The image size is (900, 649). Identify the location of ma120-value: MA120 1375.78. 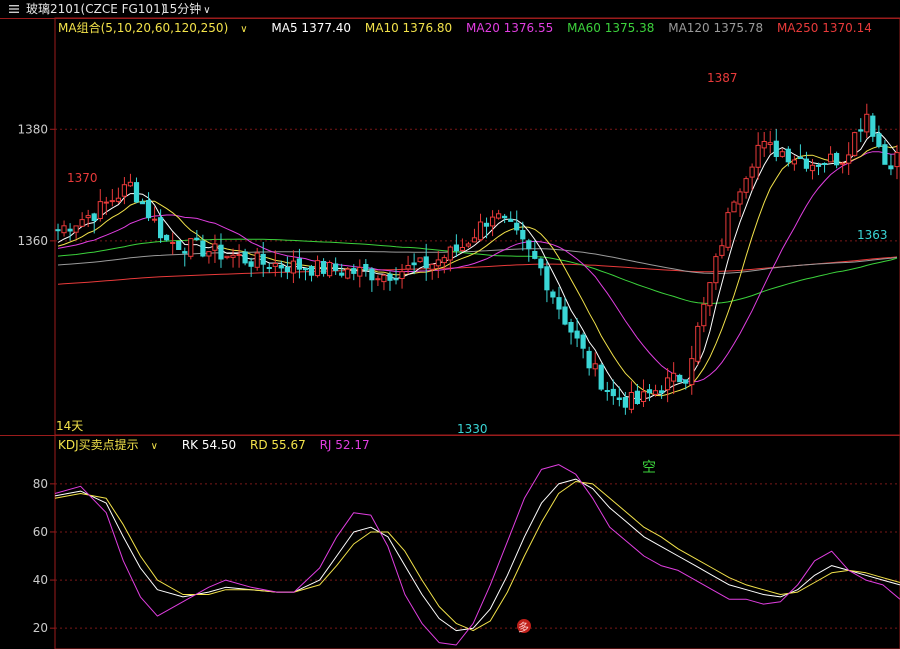
(716, 28).